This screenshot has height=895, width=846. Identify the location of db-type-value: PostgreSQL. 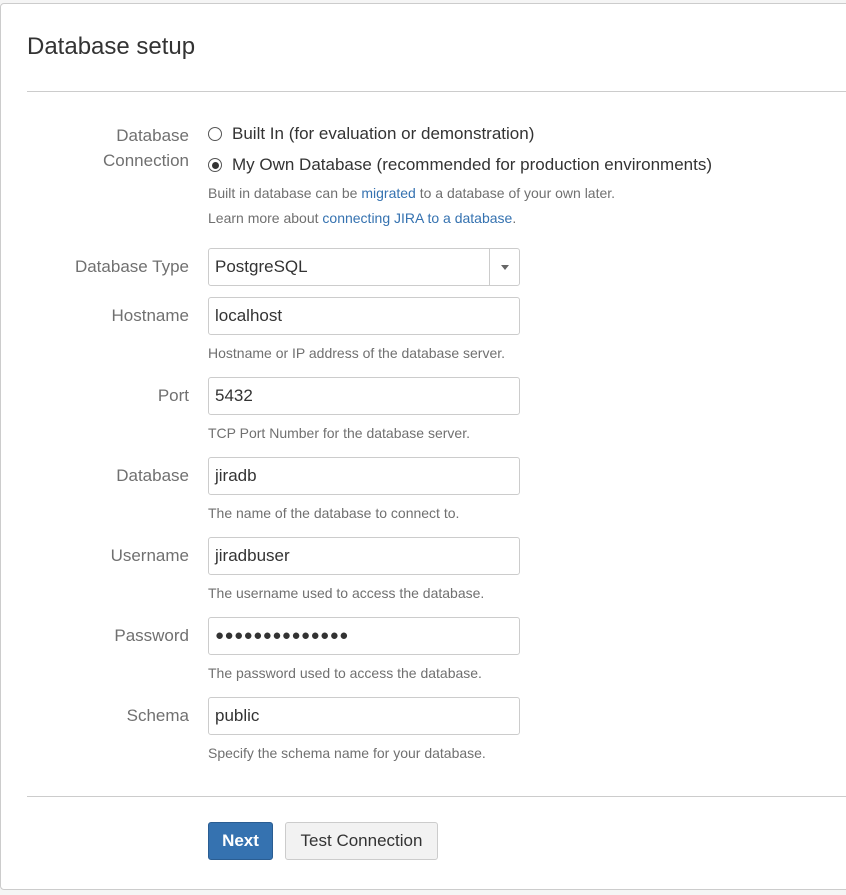
(261, 266).